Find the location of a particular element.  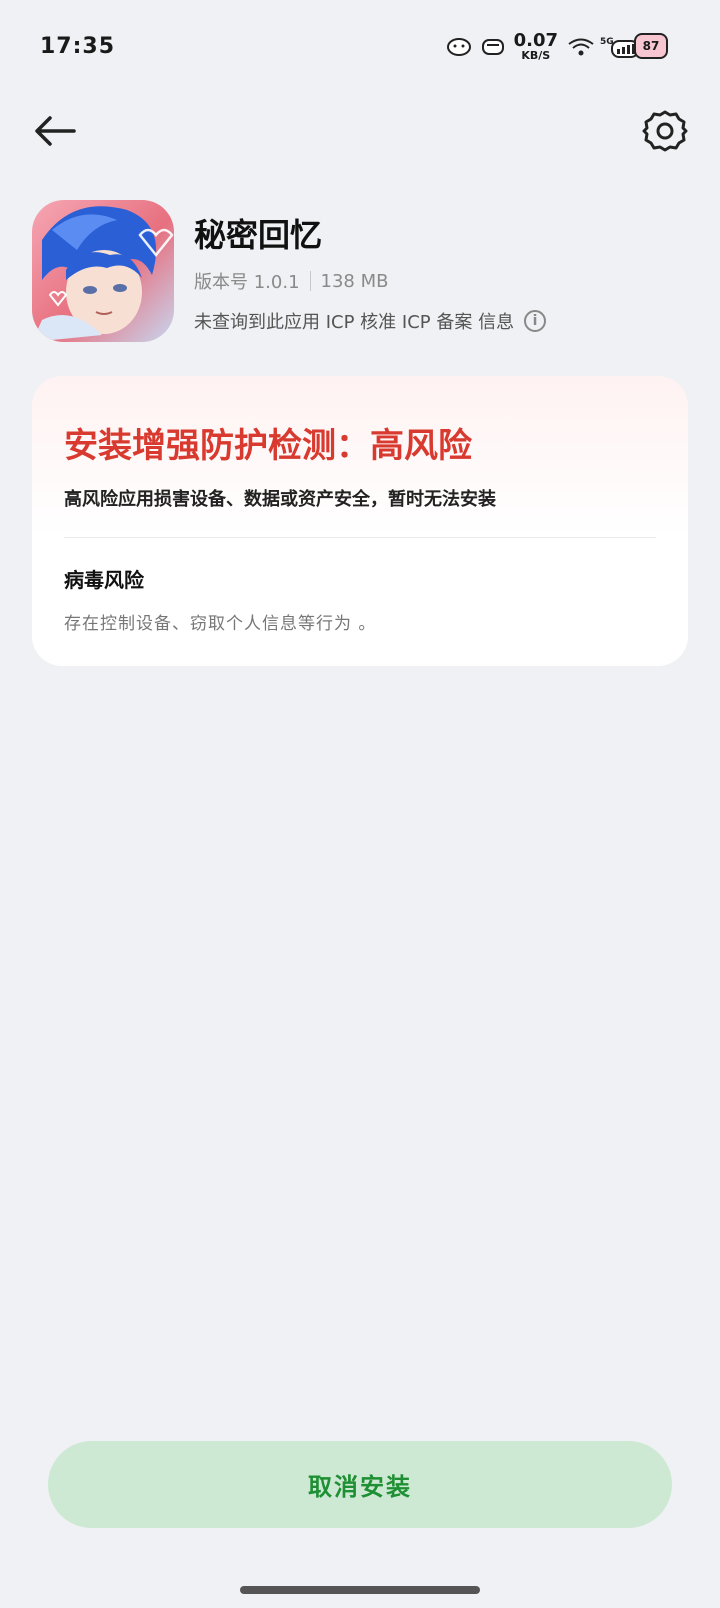

meta-divider is located at coordinates (310, 281).